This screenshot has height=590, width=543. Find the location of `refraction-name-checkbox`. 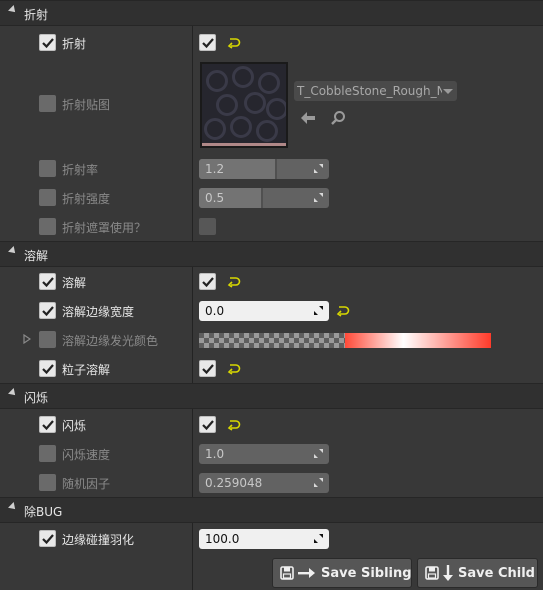

refraction-name-checkbox is located at coordinates (47, 42).